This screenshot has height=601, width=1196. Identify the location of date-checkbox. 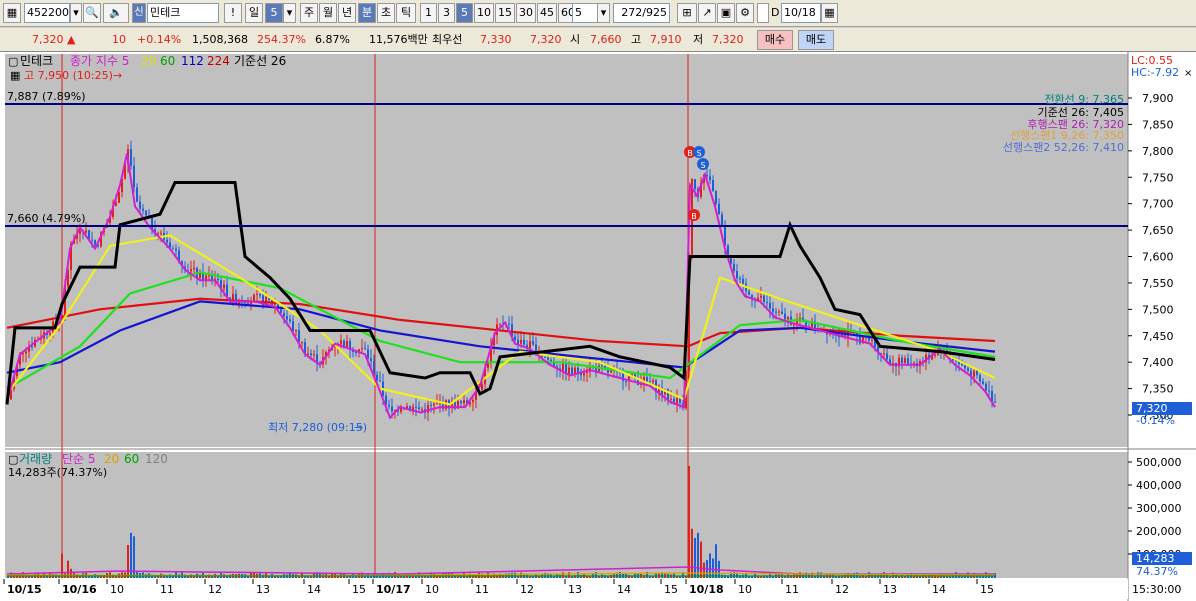
(763, 13).